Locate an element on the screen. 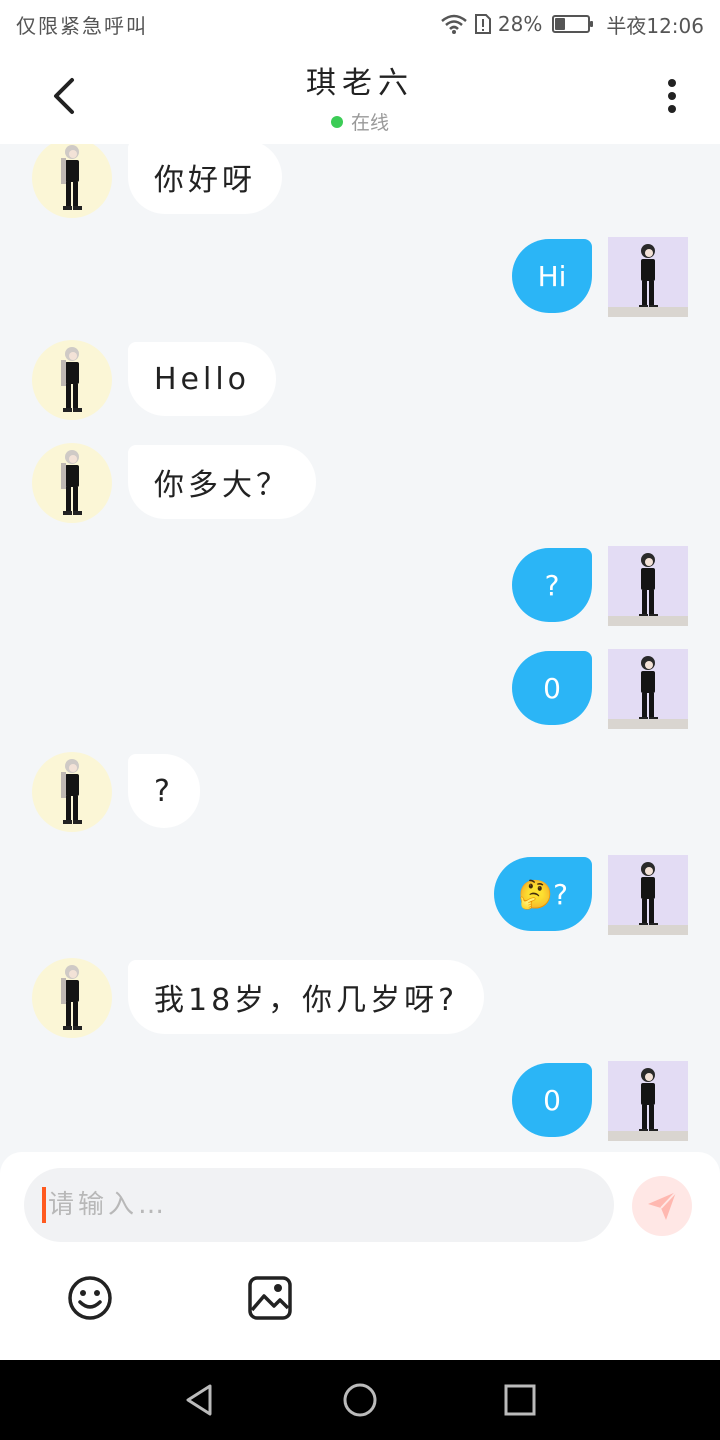 The width and height of the screenshot is (720, 1440). triangle-back-icon is located at coordinates (199, 1400).